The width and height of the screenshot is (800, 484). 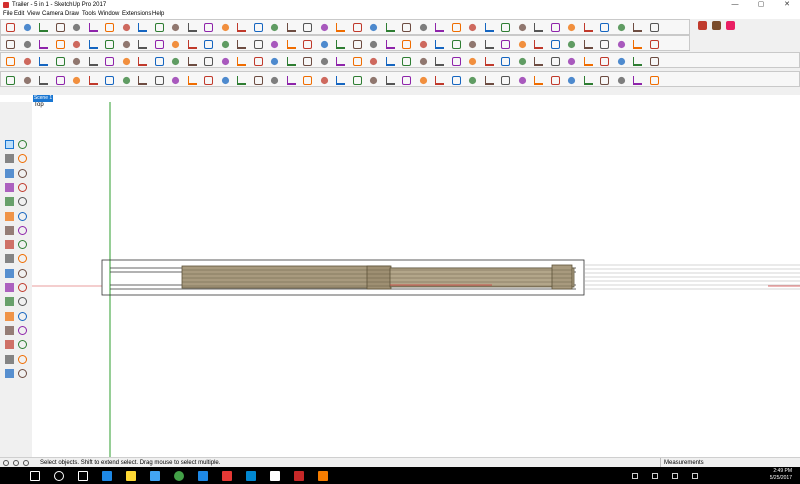 I want to click on walk-icon, so click(x=22, y=345).